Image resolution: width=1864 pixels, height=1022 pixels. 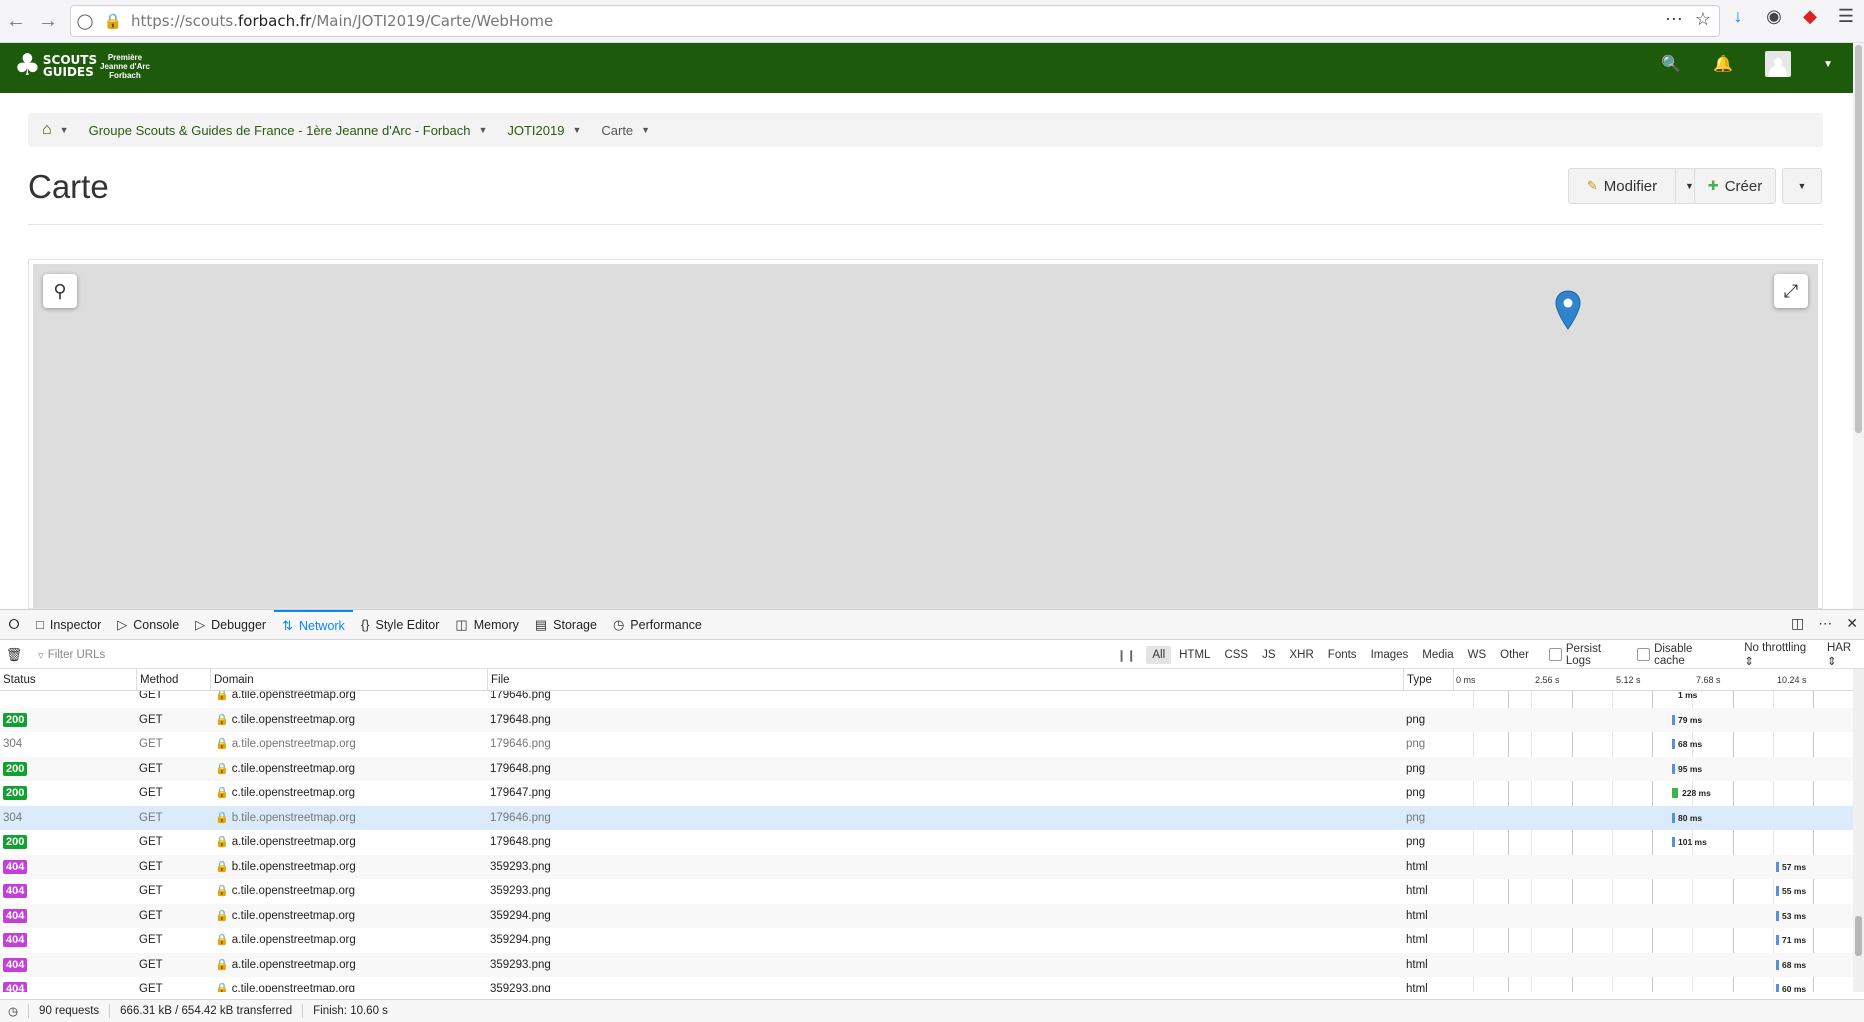 What do you see at coordinates (1846, 16) in the screenshot?
I see `menu-icon: ☰` at bounding box center [1846, 16].